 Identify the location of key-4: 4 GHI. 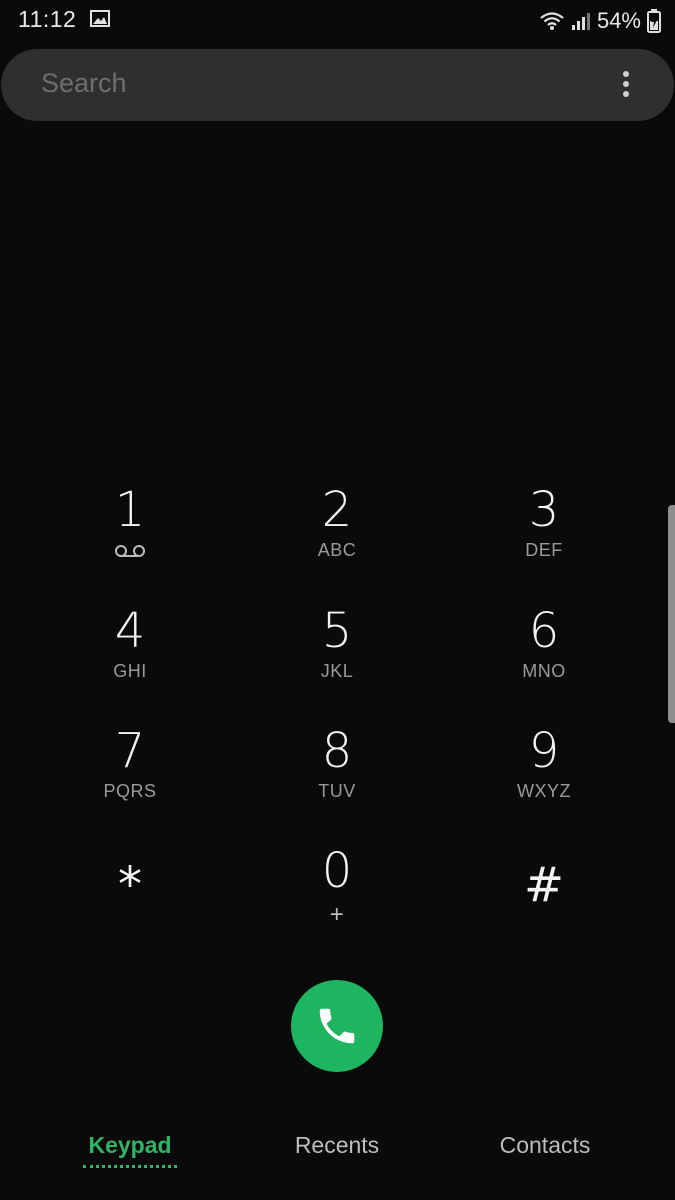
(130, 658).